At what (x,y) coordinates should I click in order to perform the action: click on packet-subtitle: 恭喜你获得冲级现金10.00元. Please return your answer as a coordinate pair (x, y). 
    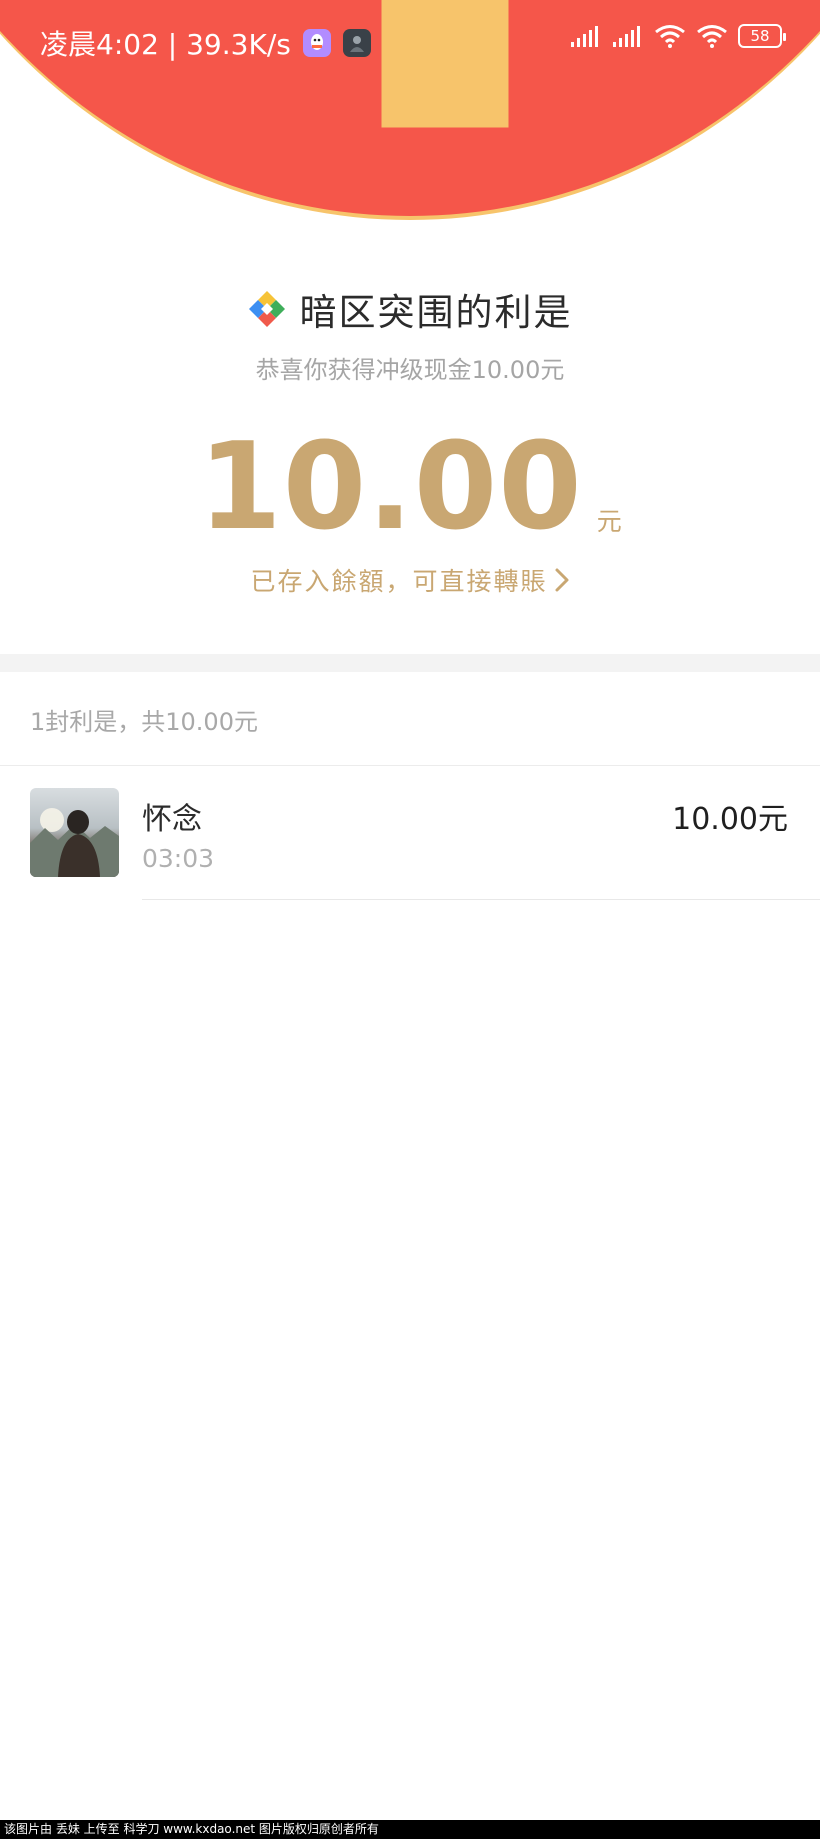
    Looking at the image, I should click on (410, 370).